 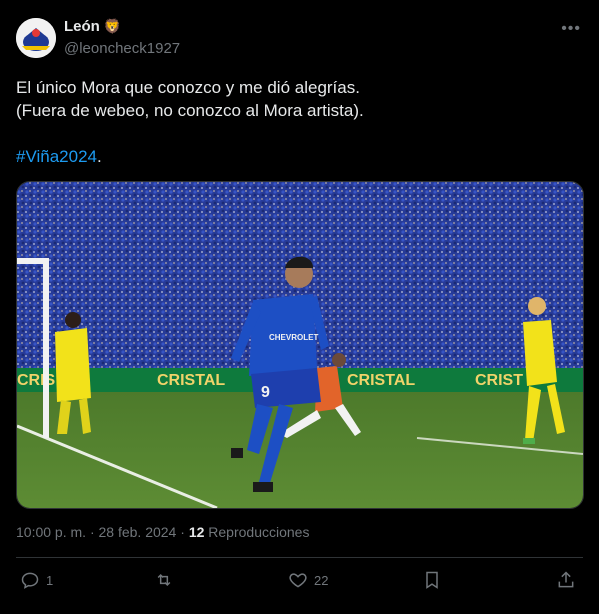 What do you see at coordinates (122, 48) in the screenshot?
I see `author-handle: @leoncheck1927` at bounding box center [122, 48].